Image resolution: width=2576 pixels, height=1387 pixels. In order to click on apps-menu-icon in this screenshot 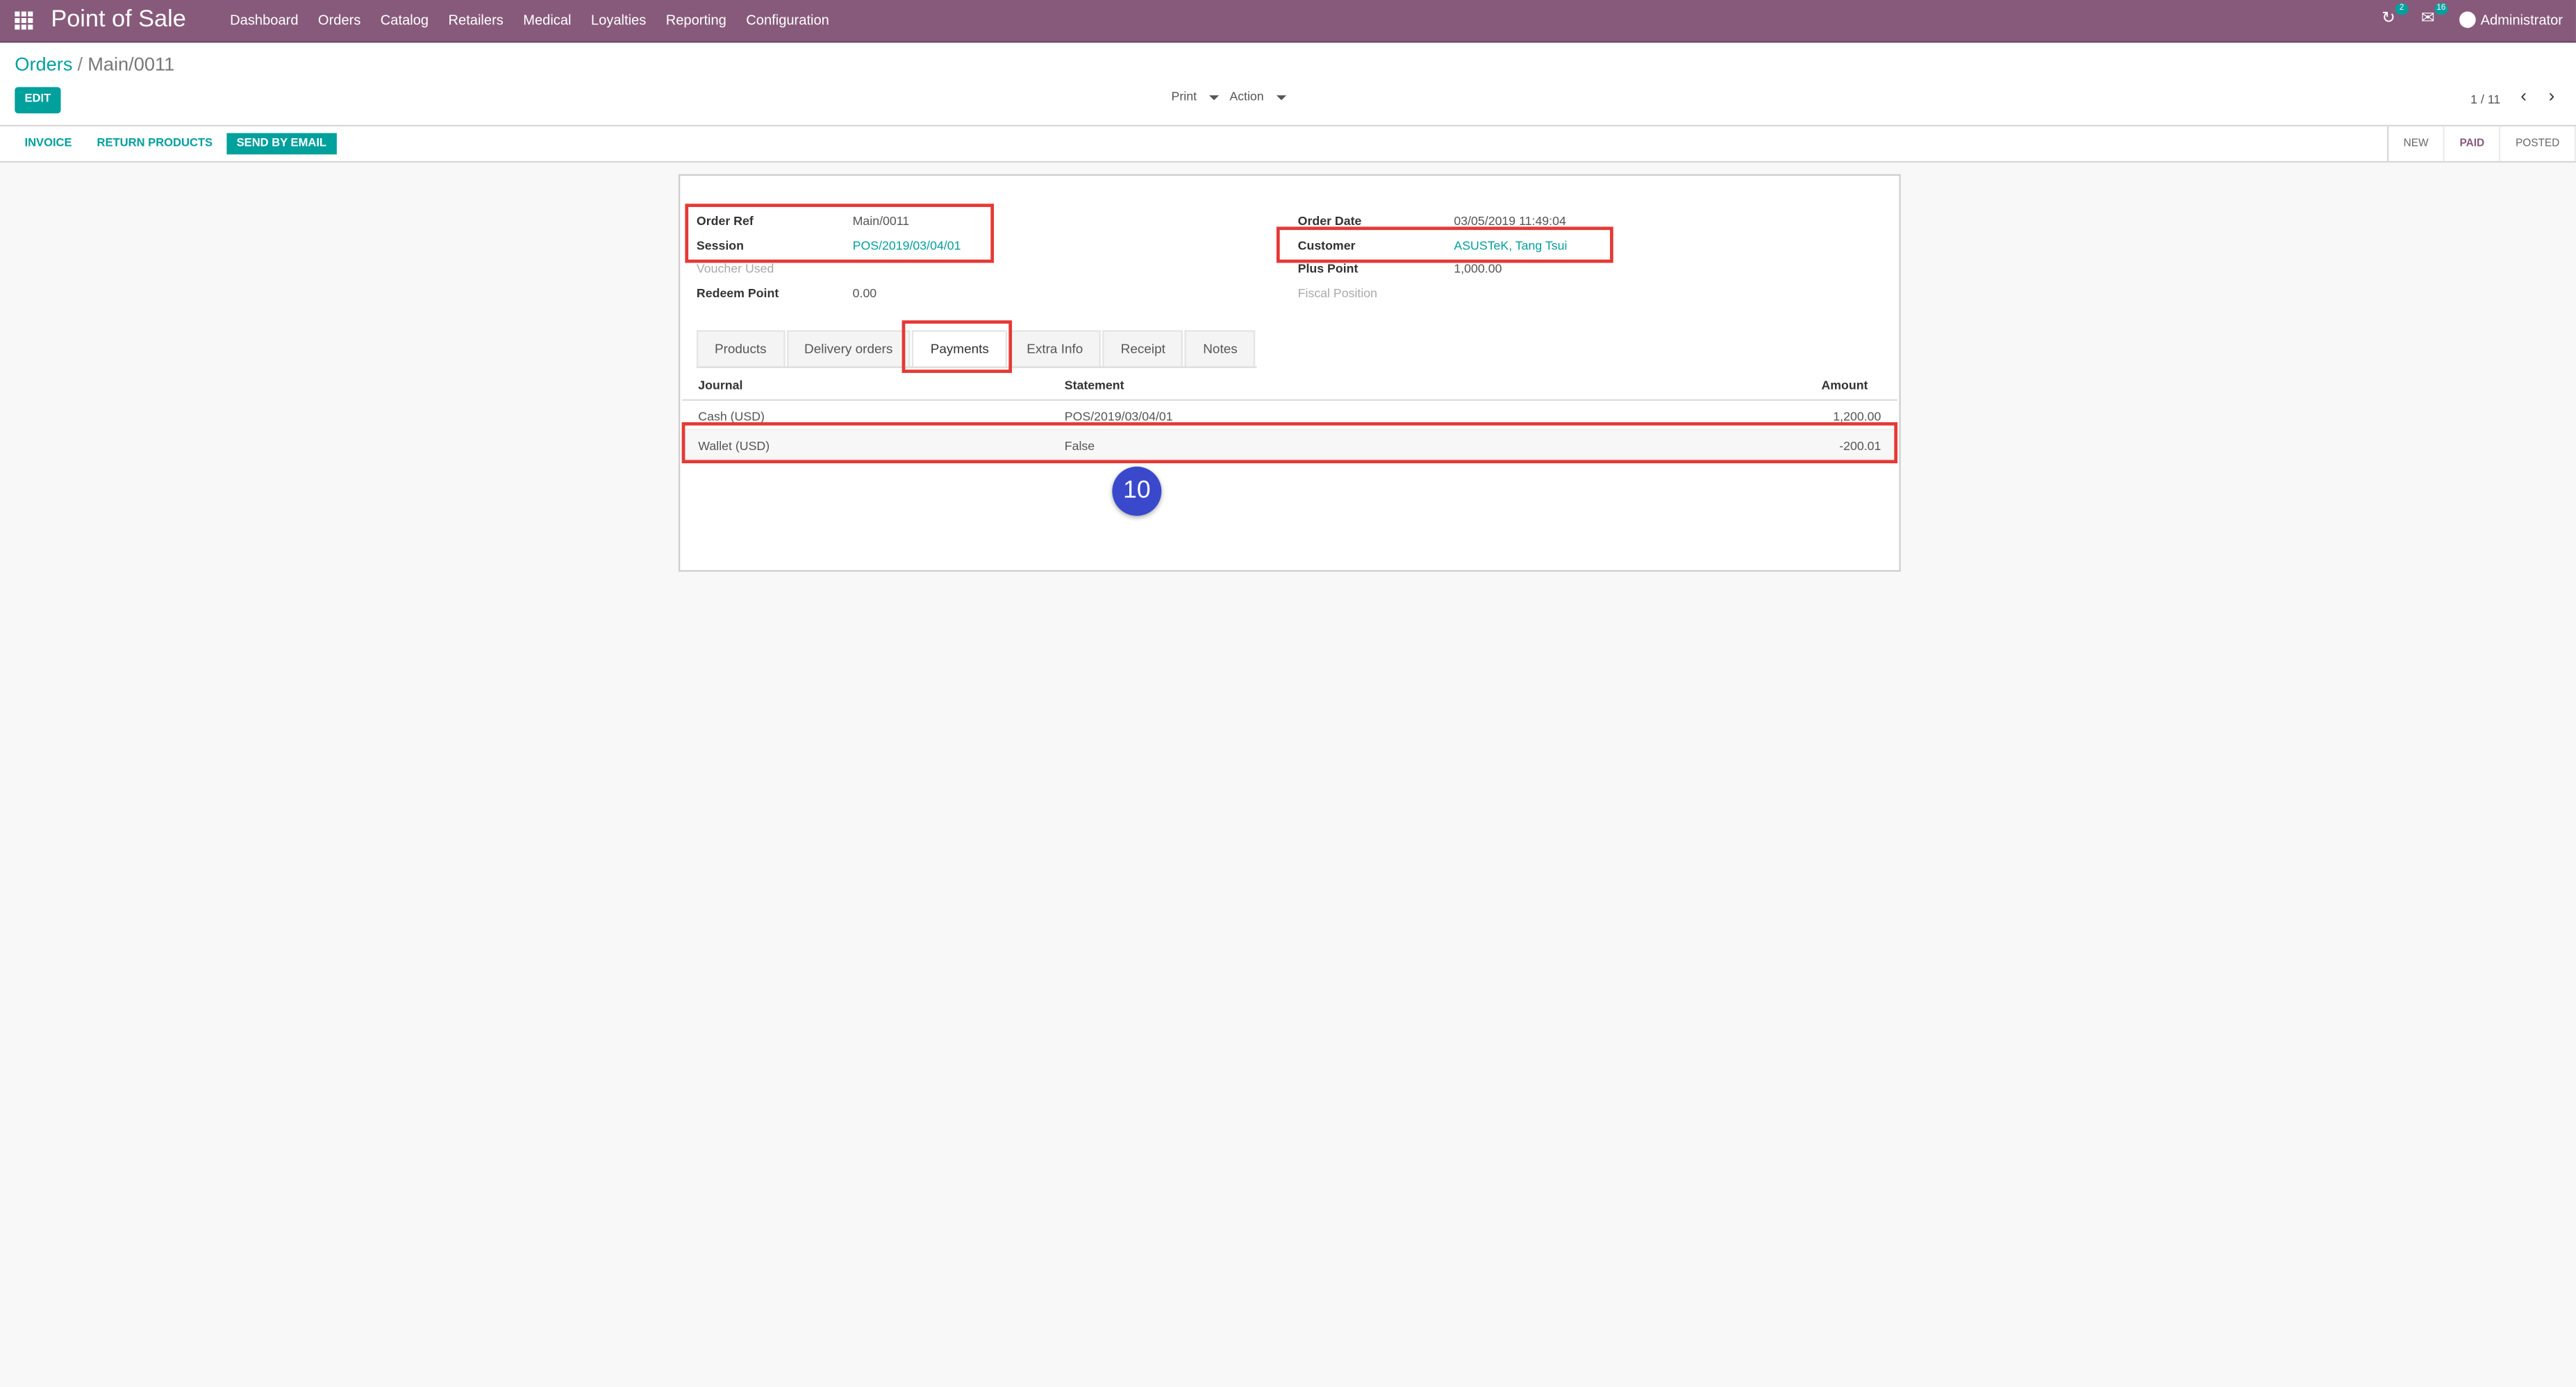, I will do `click(24, 20)`.